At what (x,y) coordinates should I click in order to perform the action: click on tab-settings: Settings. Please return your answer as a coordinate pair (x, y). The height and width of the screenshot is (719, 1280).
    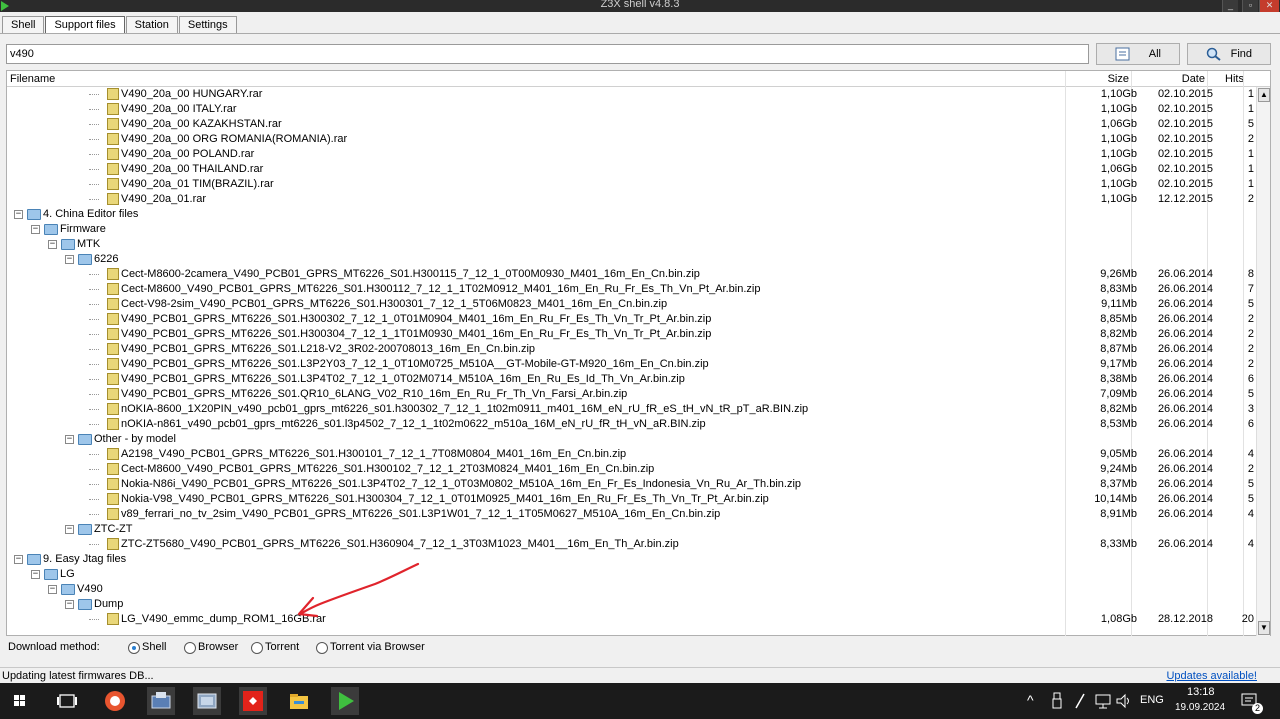
    Looking at the image, I should click on (207, 24).